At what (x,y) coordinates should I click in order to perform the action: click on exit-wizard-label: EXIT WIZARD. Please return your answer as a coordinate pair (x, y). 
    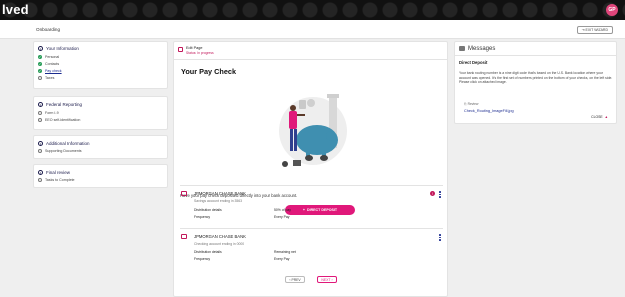
    Looking at the image, I should click on (597, 29).